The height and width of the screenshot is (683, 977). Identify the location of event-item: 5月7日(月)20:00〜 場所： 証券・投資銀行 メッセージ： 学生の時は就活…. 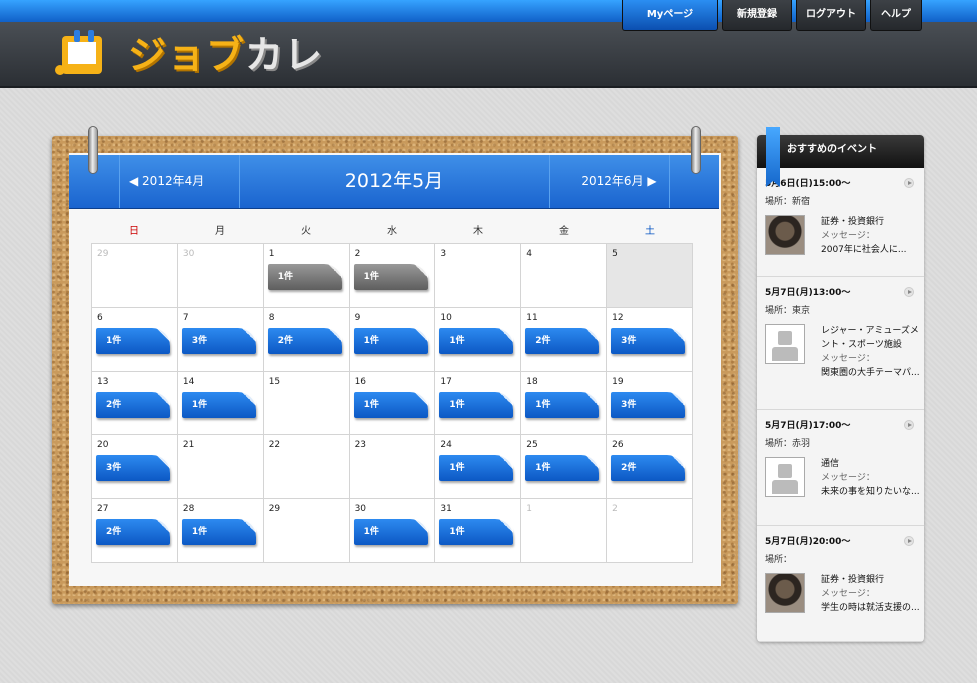
(840, 584).